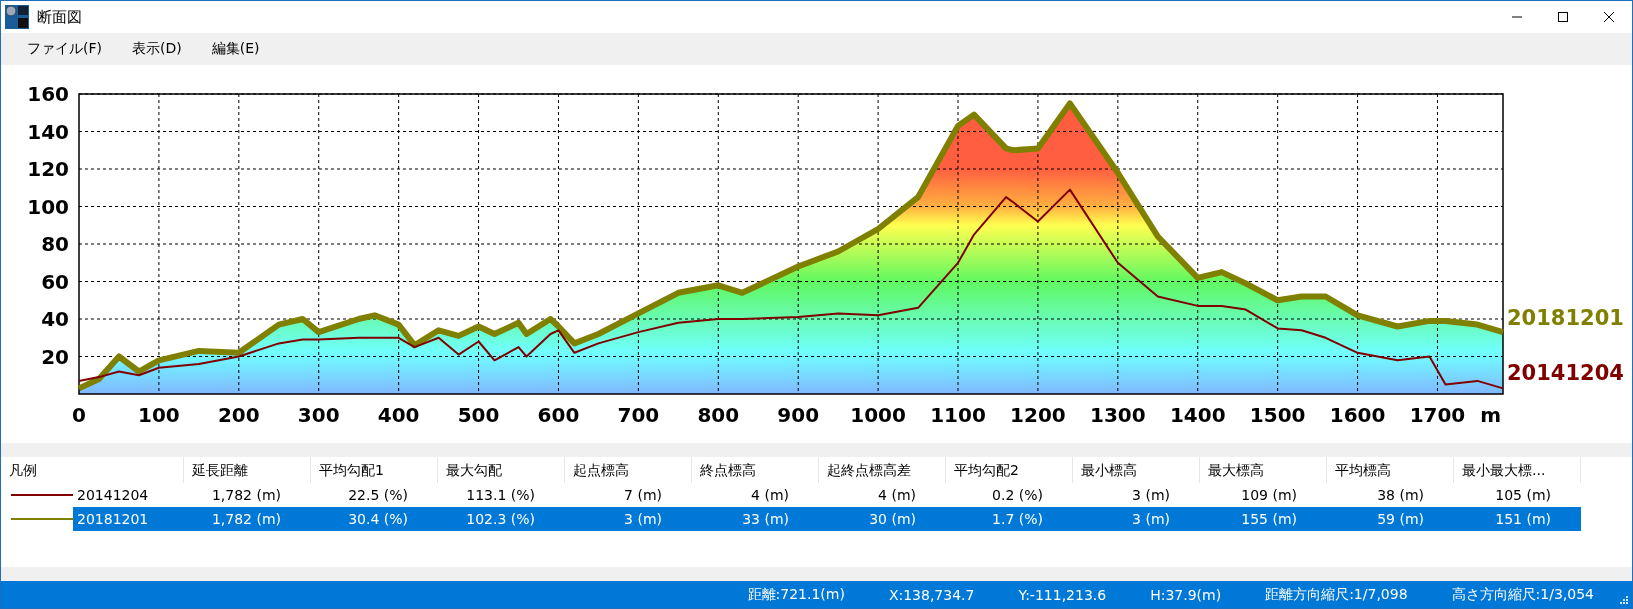  What do you see at coordinates (55, 318) in the screenshot?
I see `y-tick-label: 40` at bounding box center [55, 318].